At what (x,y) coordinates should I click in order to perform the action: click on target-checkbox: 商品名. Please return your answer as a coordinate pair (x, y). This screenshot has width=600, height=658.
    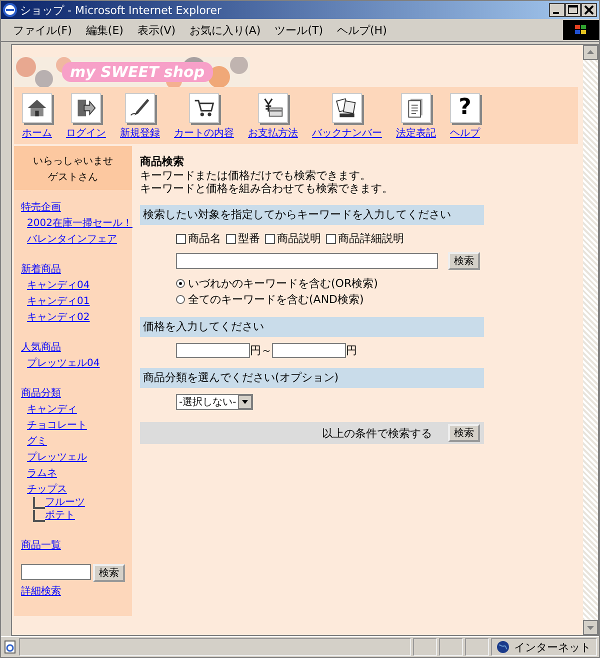
    Looking at the image, I should click on (198, 238).